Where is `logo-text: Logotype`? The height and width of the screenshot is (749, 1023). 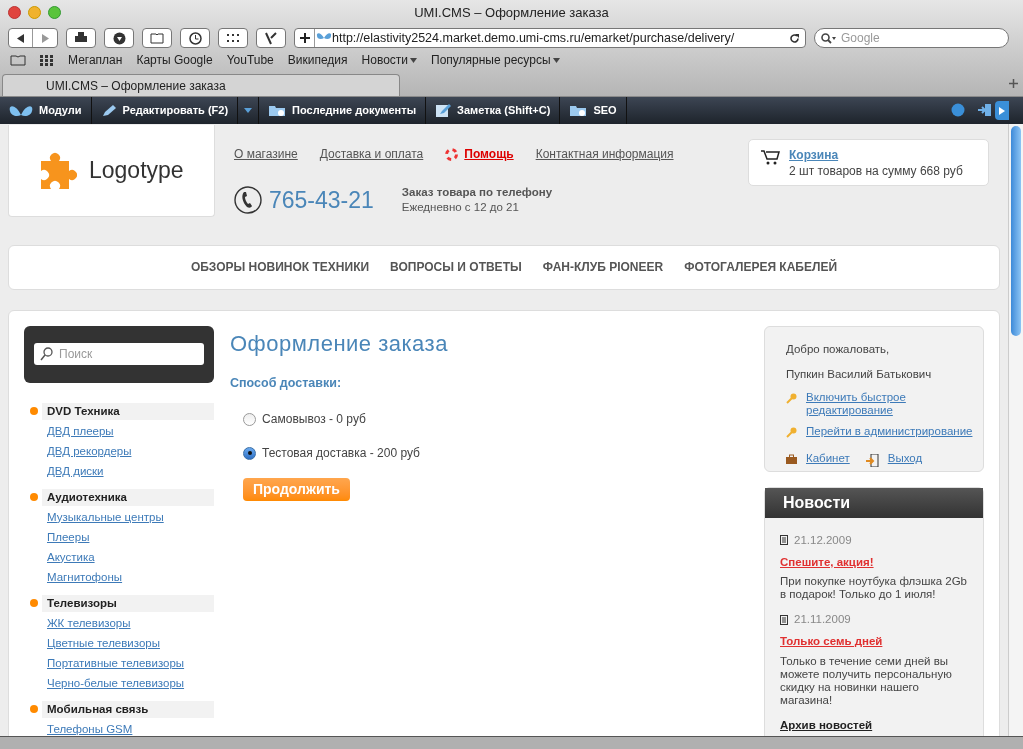
logo-text: Logotype is located at coordinates (136, 170).